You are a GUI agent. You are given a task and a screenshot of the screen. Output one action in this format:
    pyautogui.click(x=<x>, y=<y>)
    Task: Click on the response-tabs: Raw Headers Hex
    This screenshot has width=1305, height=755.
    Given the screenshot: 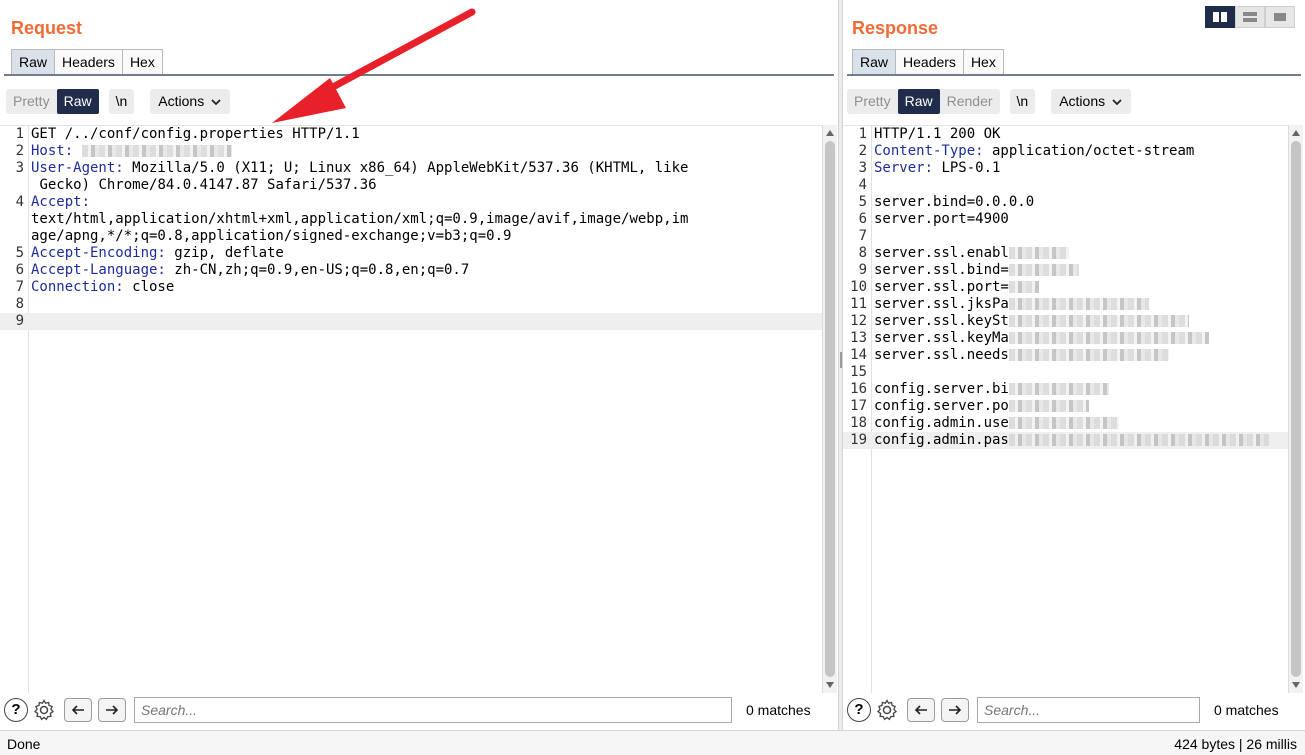 What is the action you would take?
    pyautogui.click(x=928, y=61)
    